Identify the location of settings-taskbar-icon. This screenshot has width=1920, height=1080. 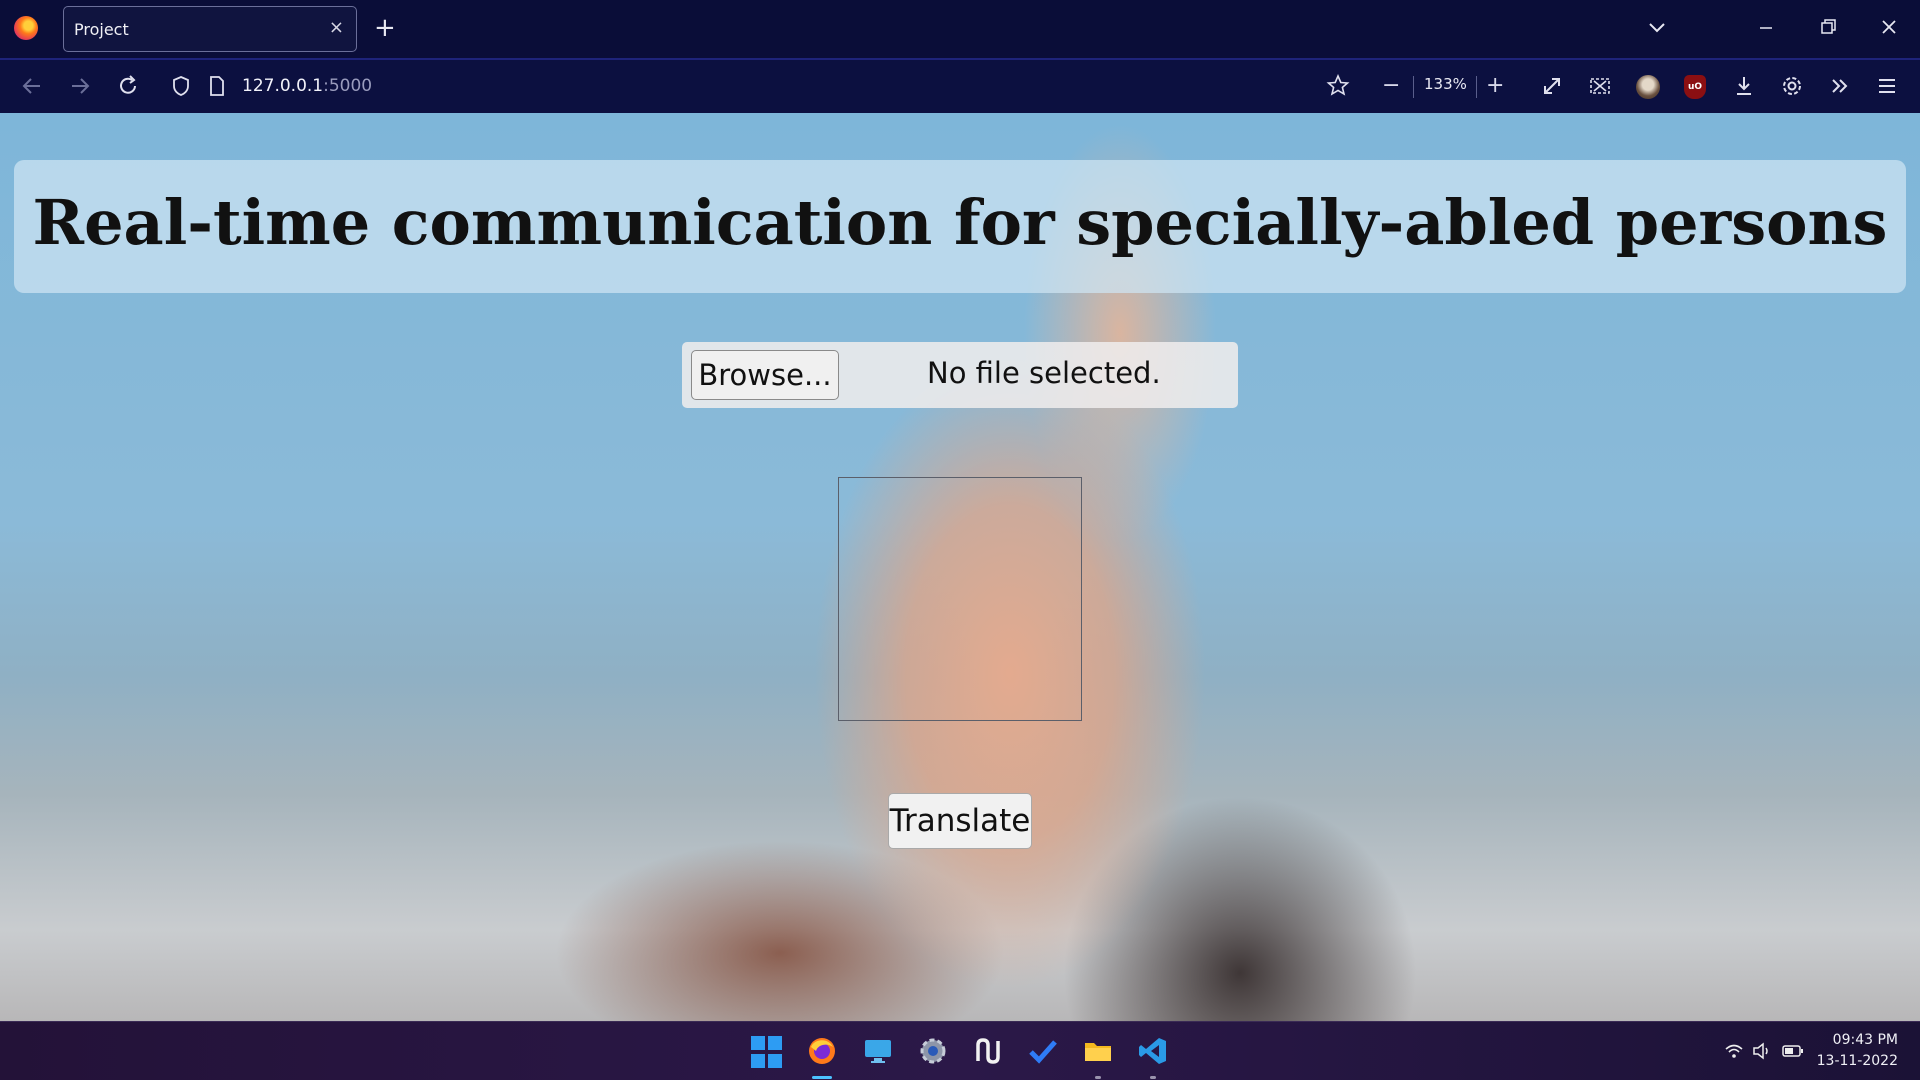
(933, 1051).